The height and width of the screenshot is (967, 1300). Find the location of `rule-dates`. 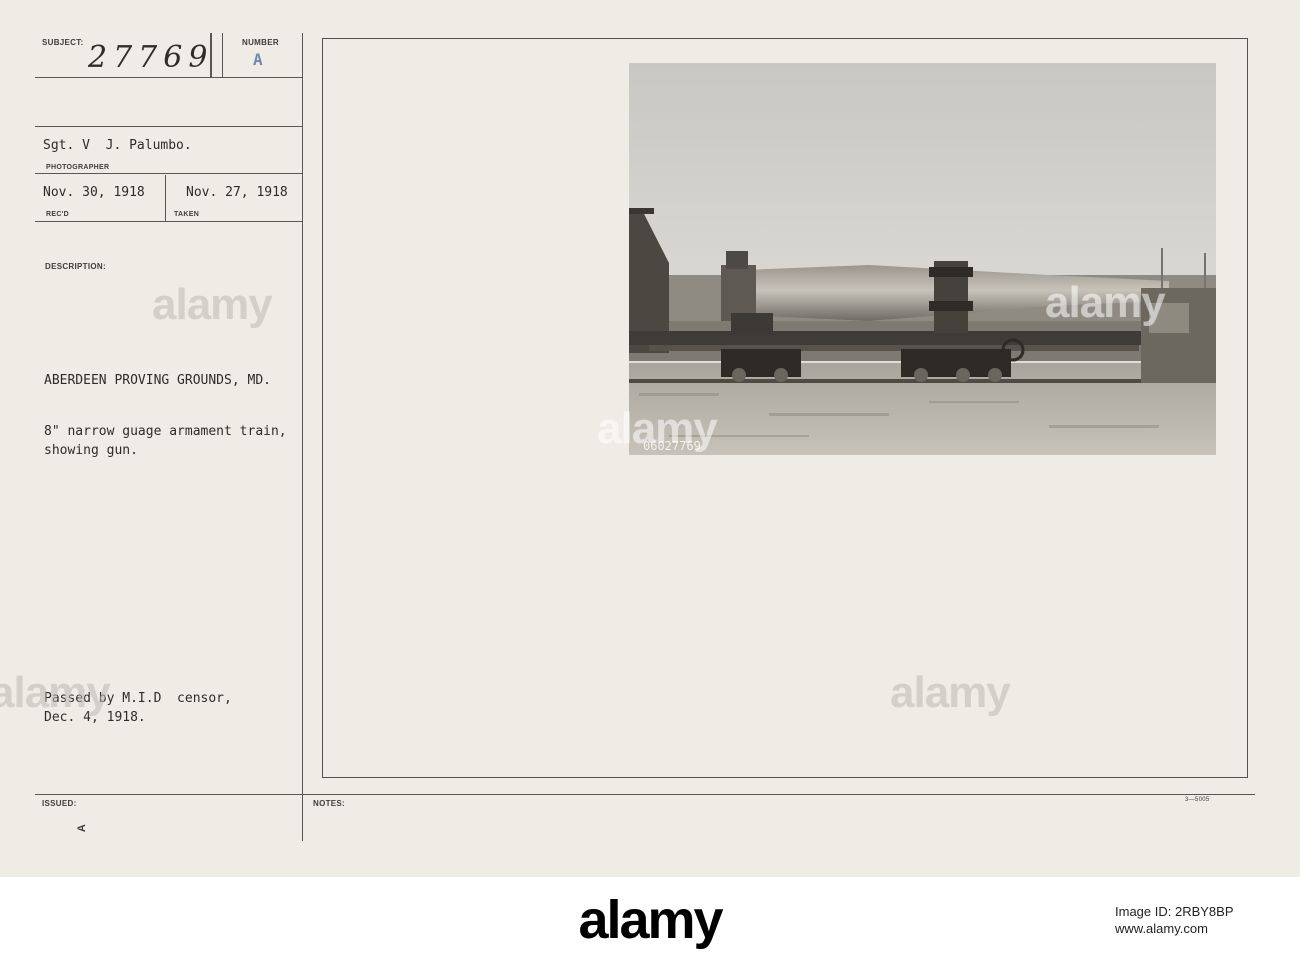

rule-dates is located at coordinates (168, 221).